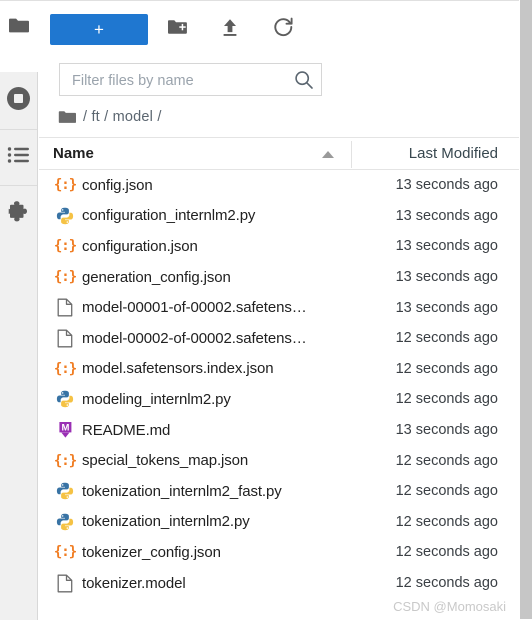  What do you see at coordinates (73, 153) in the screenshot?
I see `column-header-name: Name` at bounding box center [73, 153].